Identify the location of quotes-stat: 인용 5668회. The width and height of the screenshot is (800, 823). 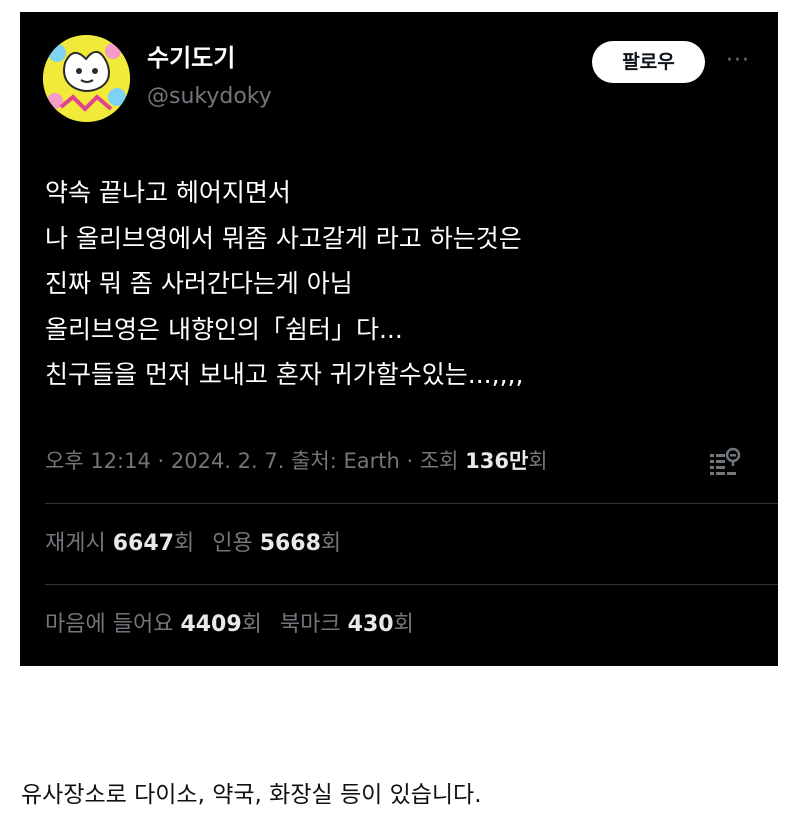
(276, 544).